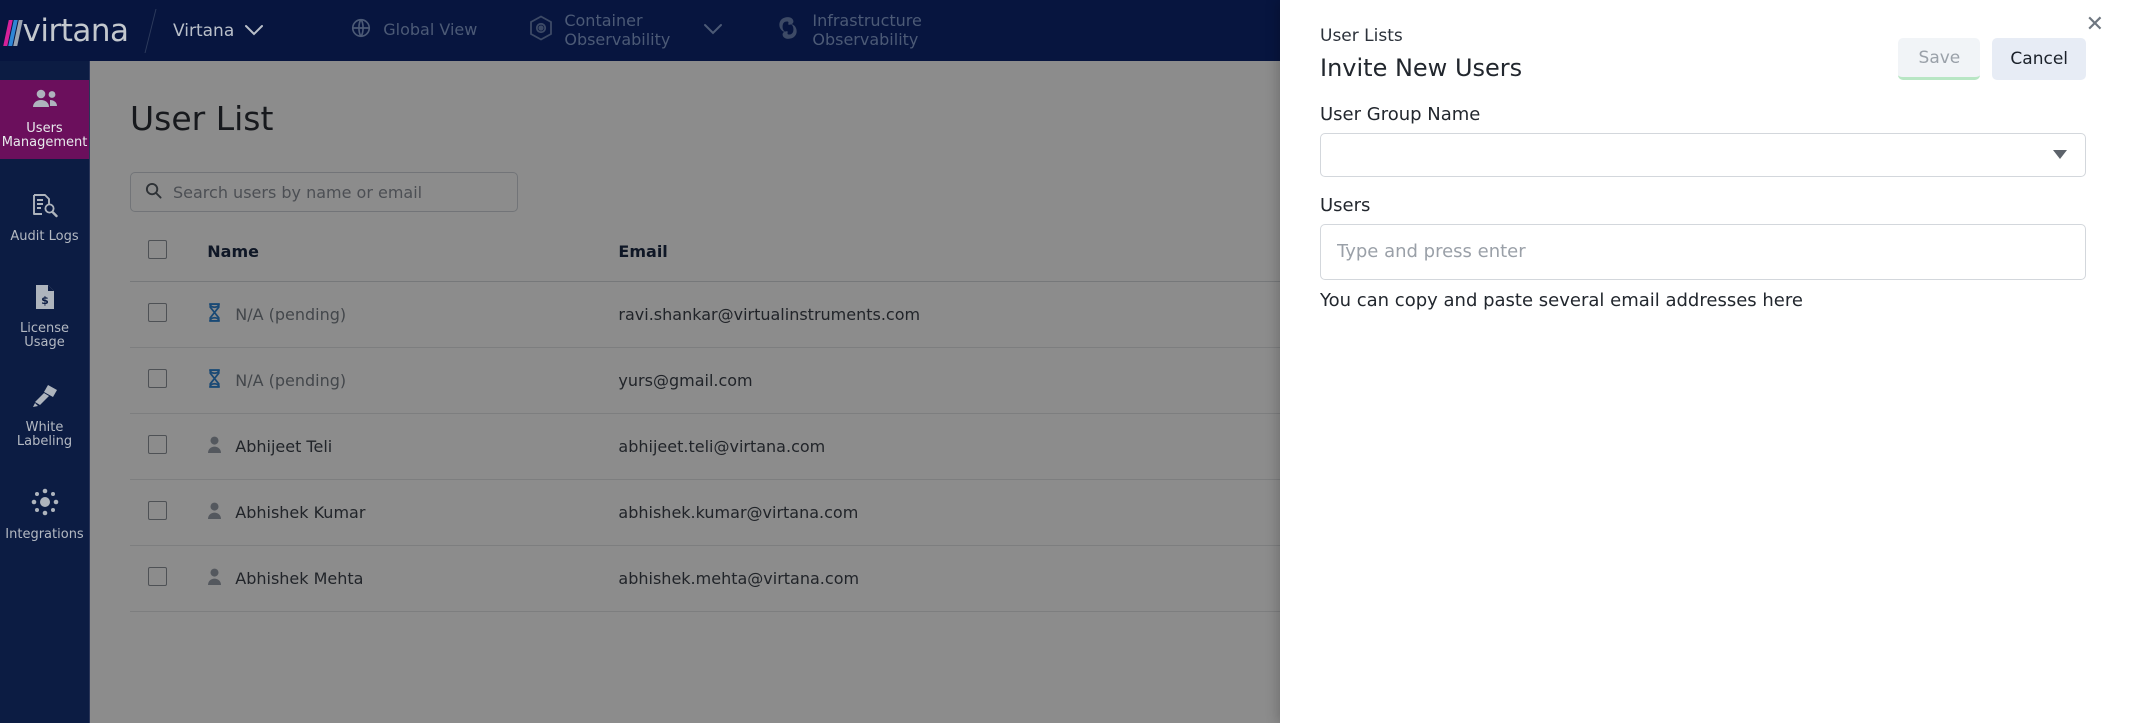 The image size is (2132, 723). What do you see at coordinates (45, 398) in the screenshot?
I see `paint-brush-icon` at bounding box center [45, 398].